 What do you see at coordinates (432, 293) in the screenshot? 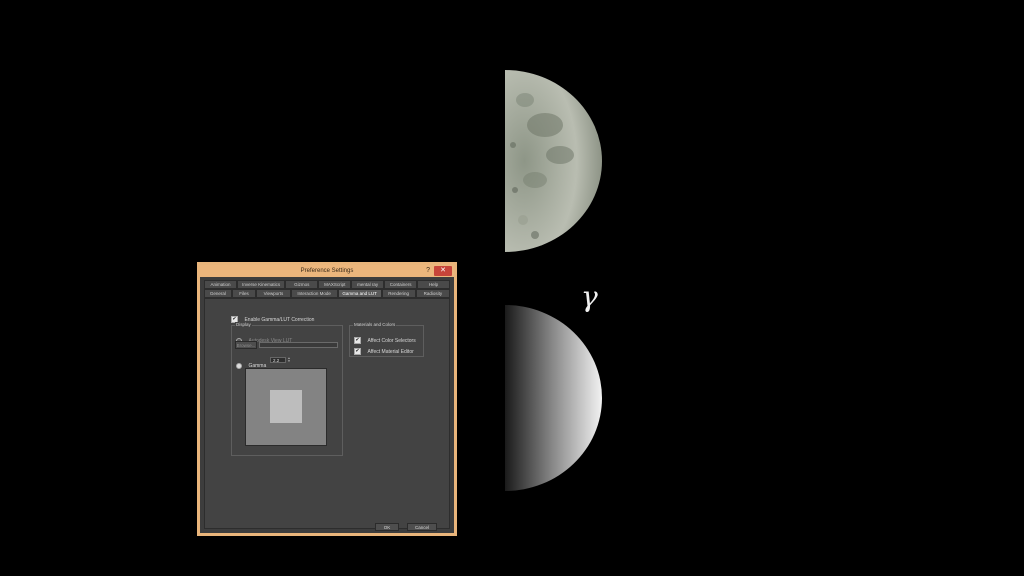
I see `tab-radiosity: Radiosity` at bounding box center [432, 293].